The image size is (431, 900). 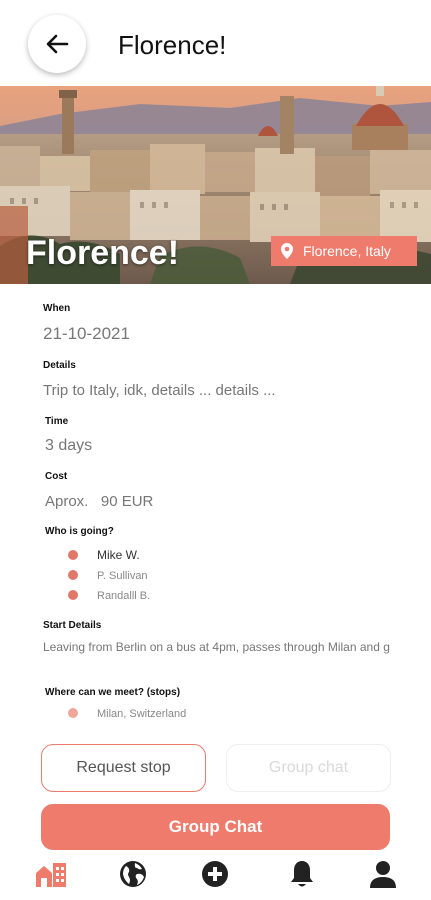 What do you see at coordinates (79, 531) in the screenshot?
I see `who-going-label: Who is going?` at bounding box center [79, 531].